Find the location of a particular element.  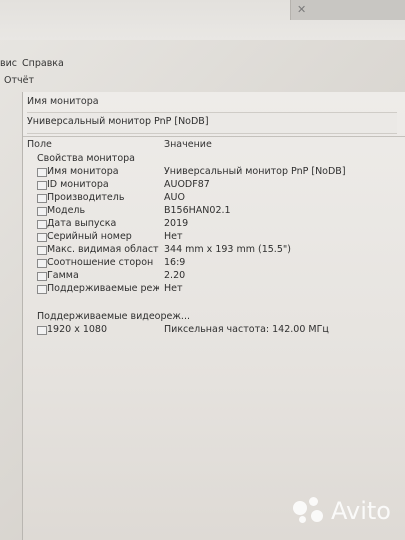

menu-bar: вис Справка is located at coordinates (202, 65).